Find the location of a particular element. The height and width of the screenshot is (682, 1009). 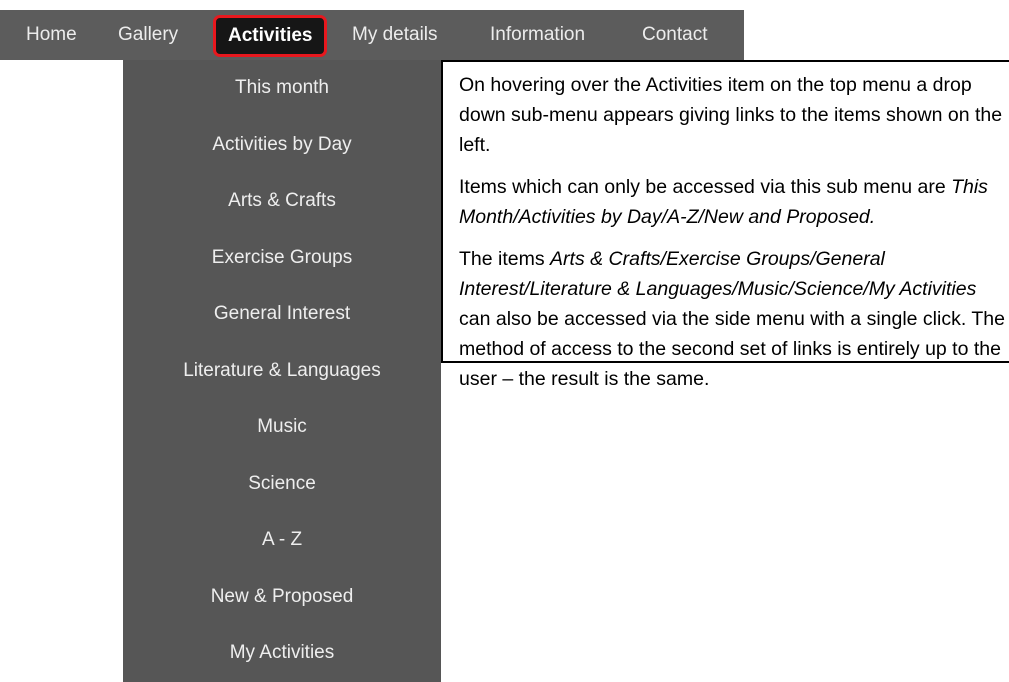

menu-item-information: Information is located at coordinates (537, 35).